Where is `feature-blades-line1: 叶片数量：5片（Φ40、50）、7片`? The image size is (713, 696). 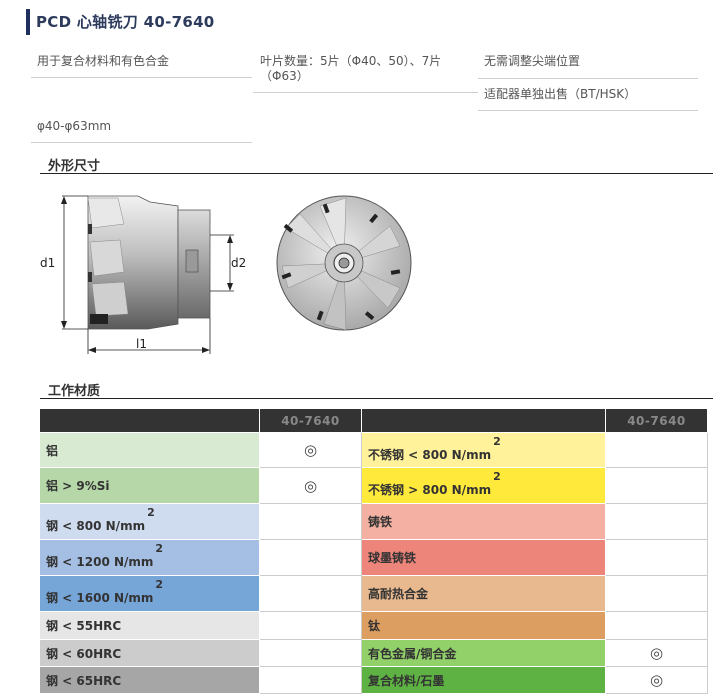
feature-blades-line1: 叶片数量：5片（Φ40、50）、7片 is located at coordinates (351, 61).